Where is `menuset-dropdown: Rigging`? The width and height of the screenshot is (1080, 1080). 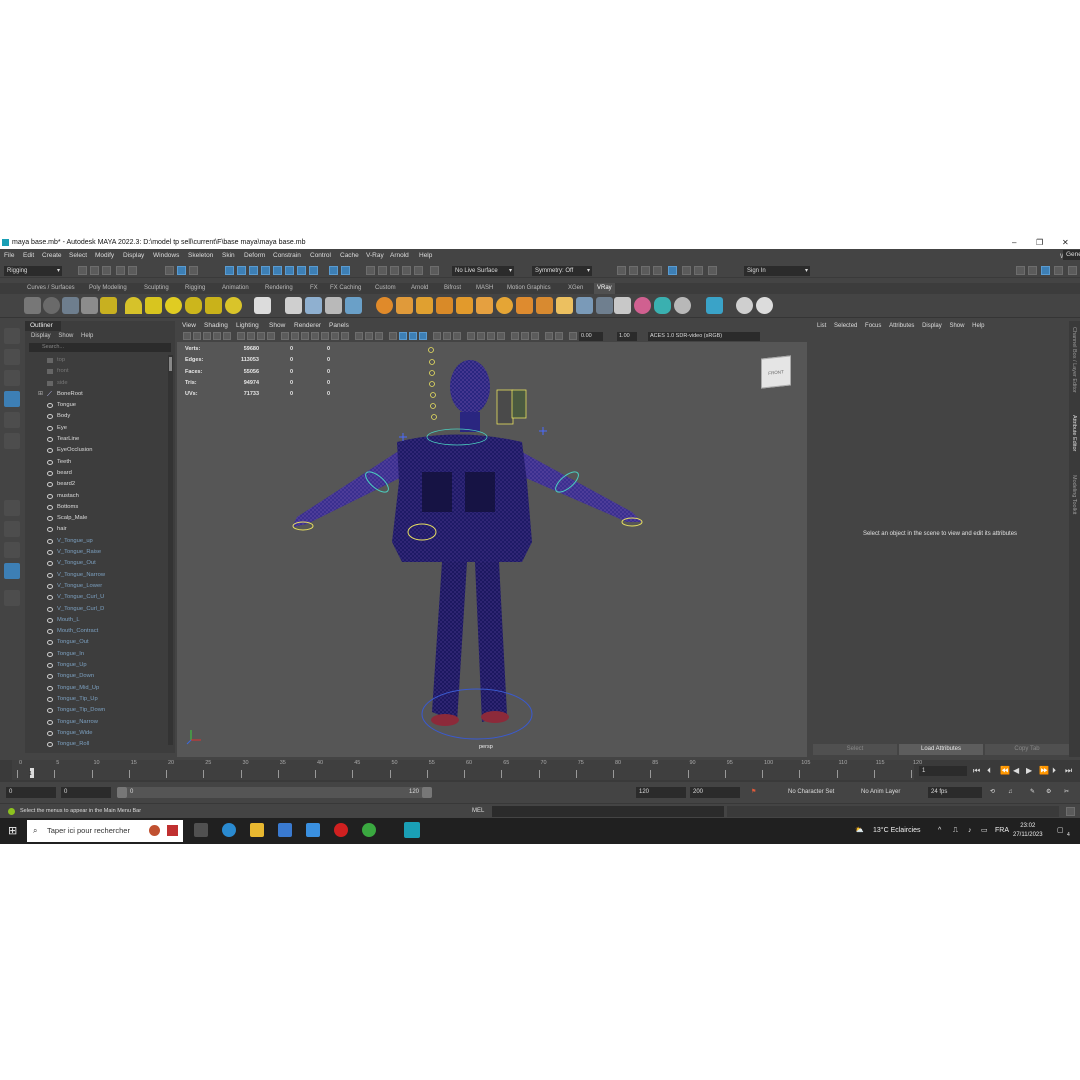 menuset-dropdown: Rigging is located at coordinates (33, 271).